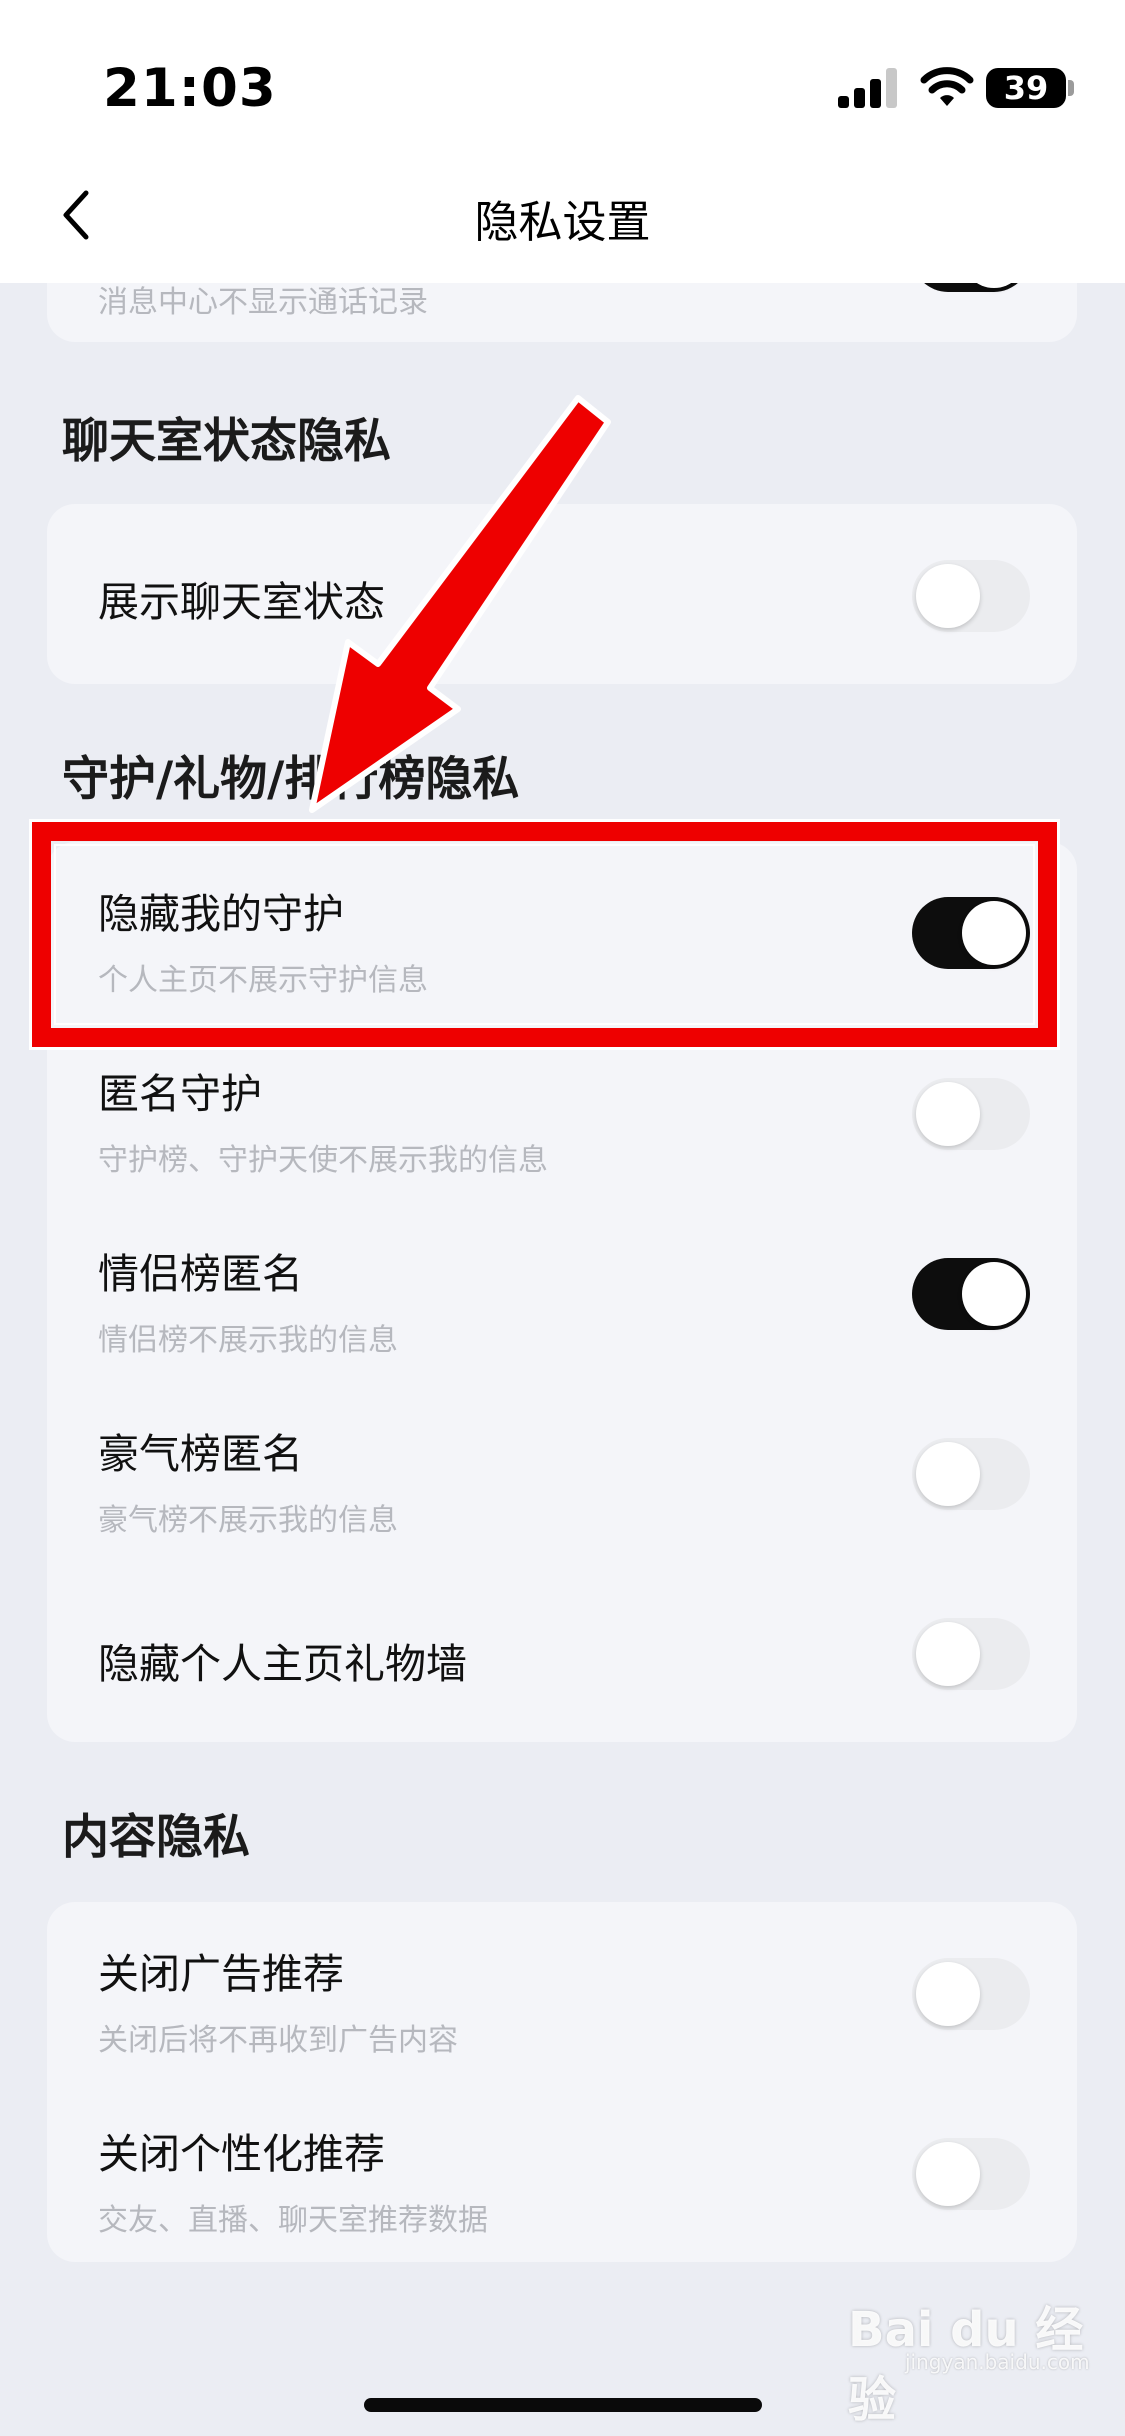 This screenshot has height=2436, width=1125. I want to click on toggle-show-chatroom-status, so click(971, 596).